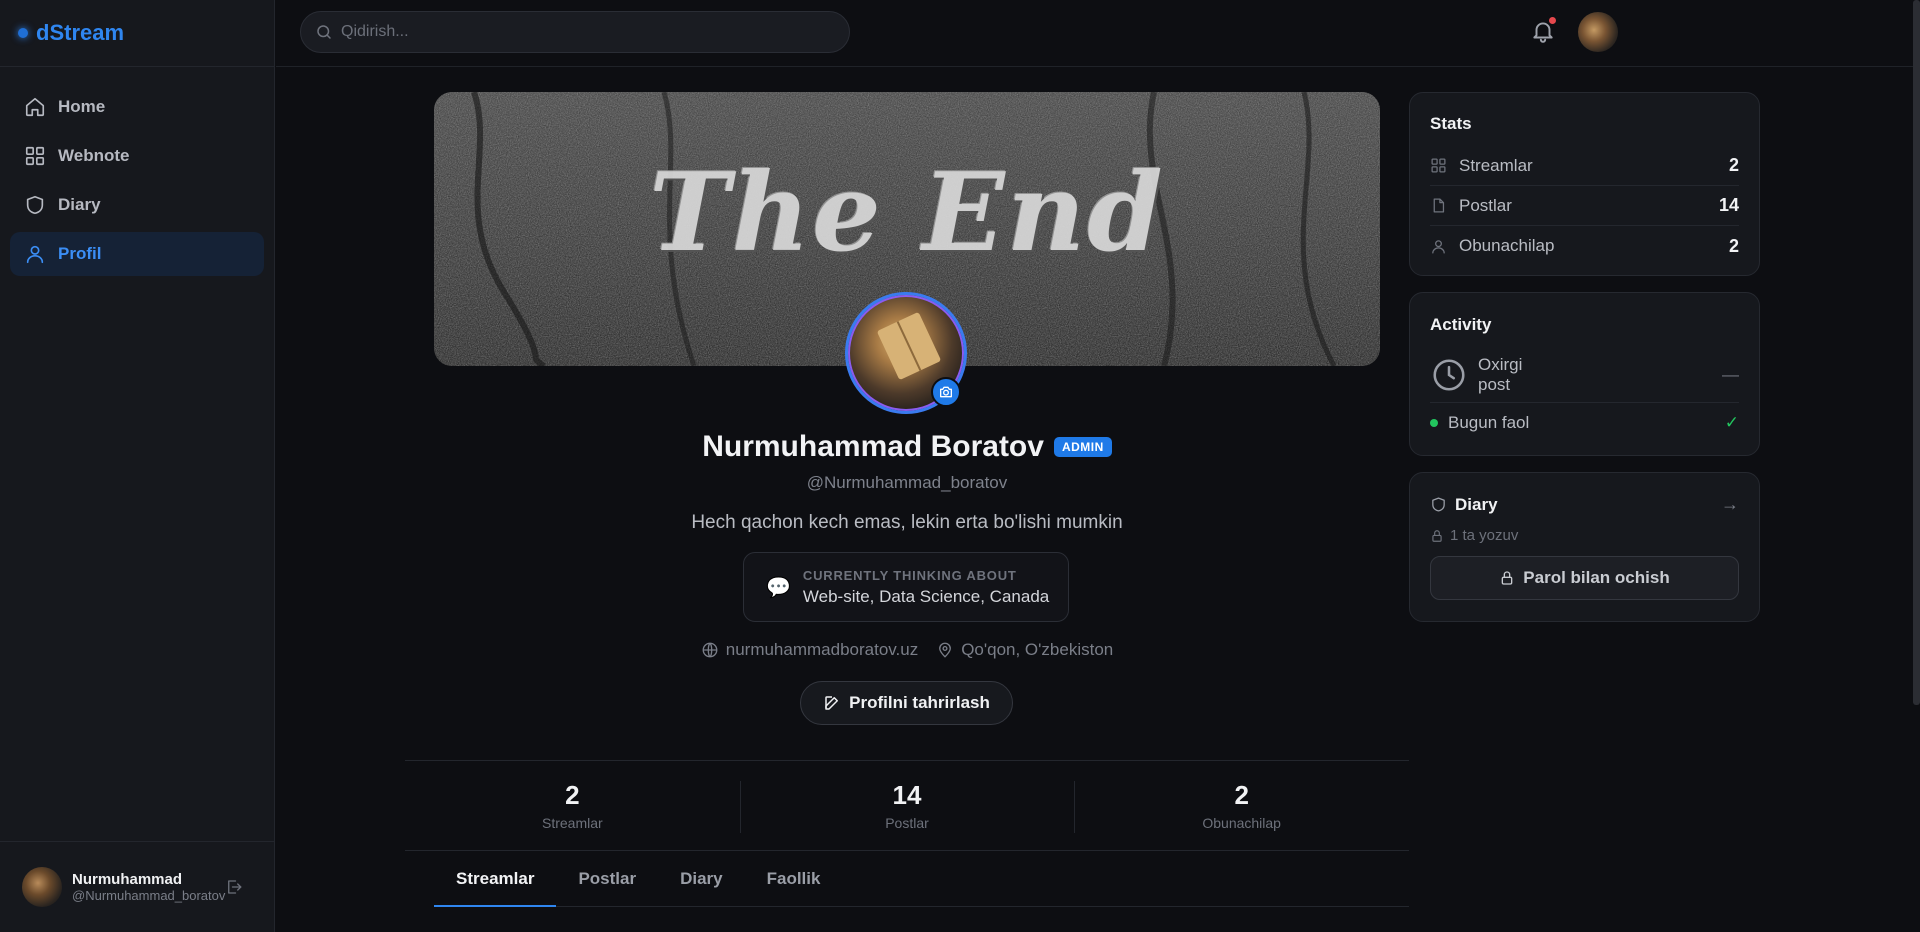 The image size is (1920, 932). What do you see at coordinates (1439, 205) in the screenshot?
I see `file-icon` at bounding box center [1439, 205].